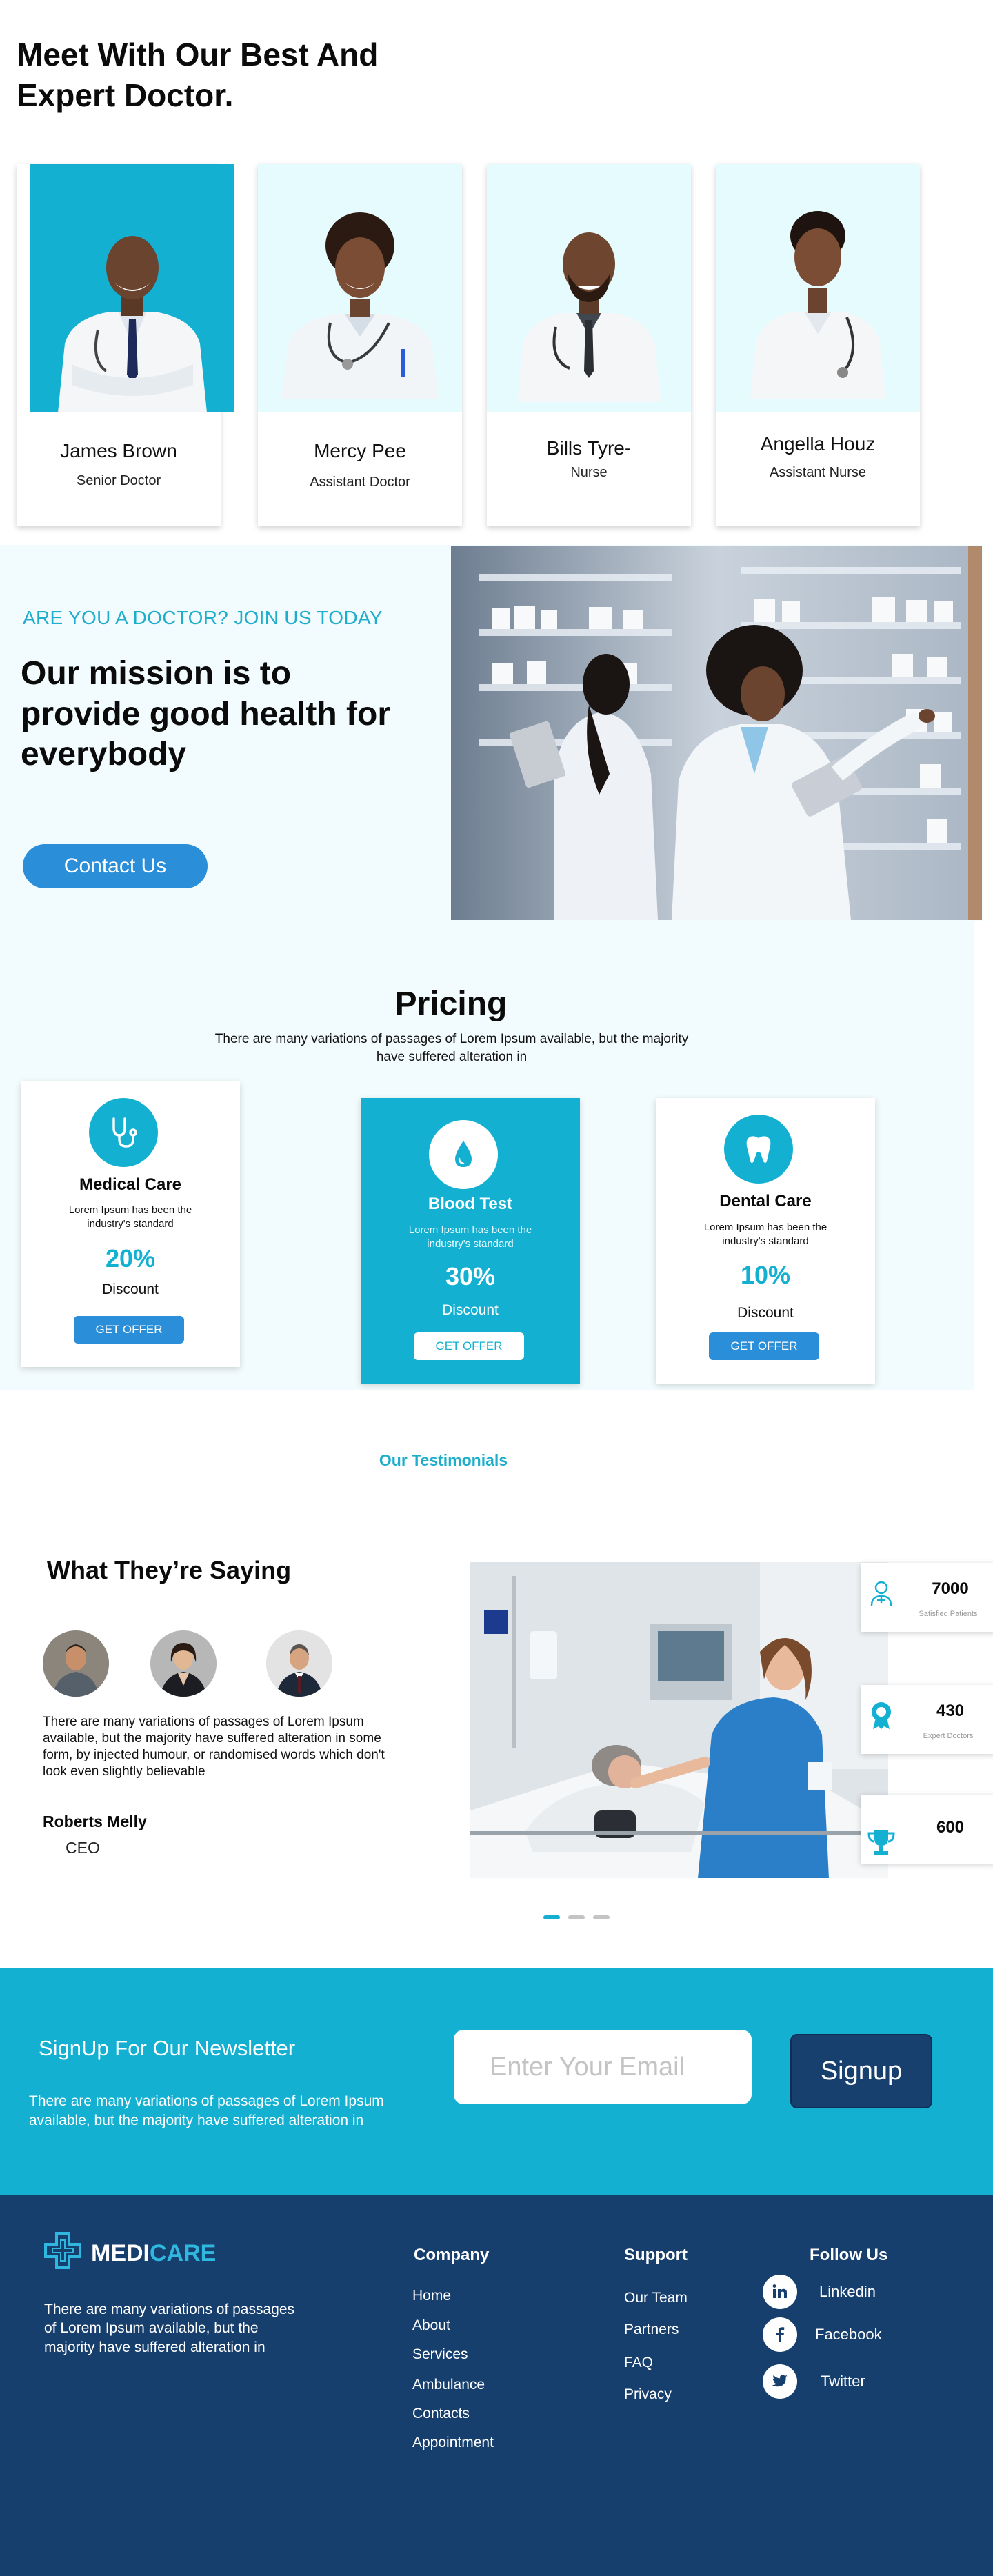 Image resolution: width=993 pixels, height=2576 pixels. Describe the element at coordinates (648, 2394) in the screenshot. I see `footer-link-privacy: Privacy` at that location.